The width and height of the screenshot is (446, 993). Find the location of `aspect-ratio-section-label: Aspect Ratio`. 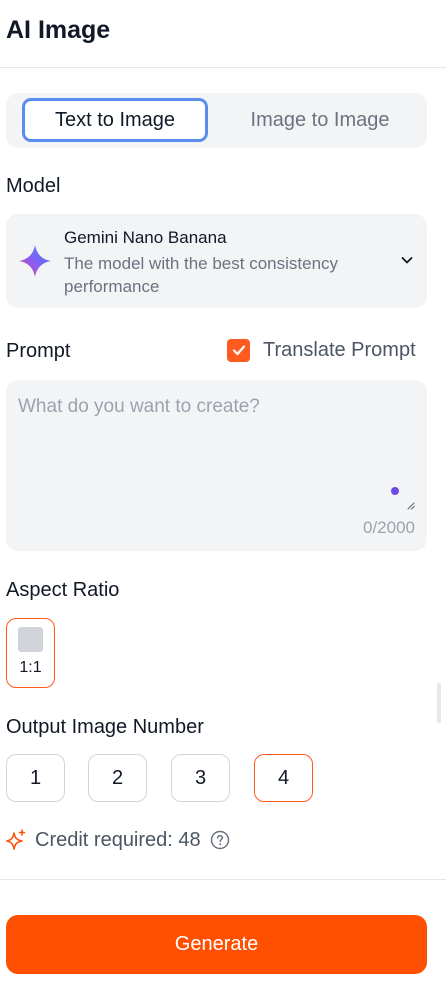

aspect-ratio-section-label: Aspect Ratio is located at coordinates (63, 590).